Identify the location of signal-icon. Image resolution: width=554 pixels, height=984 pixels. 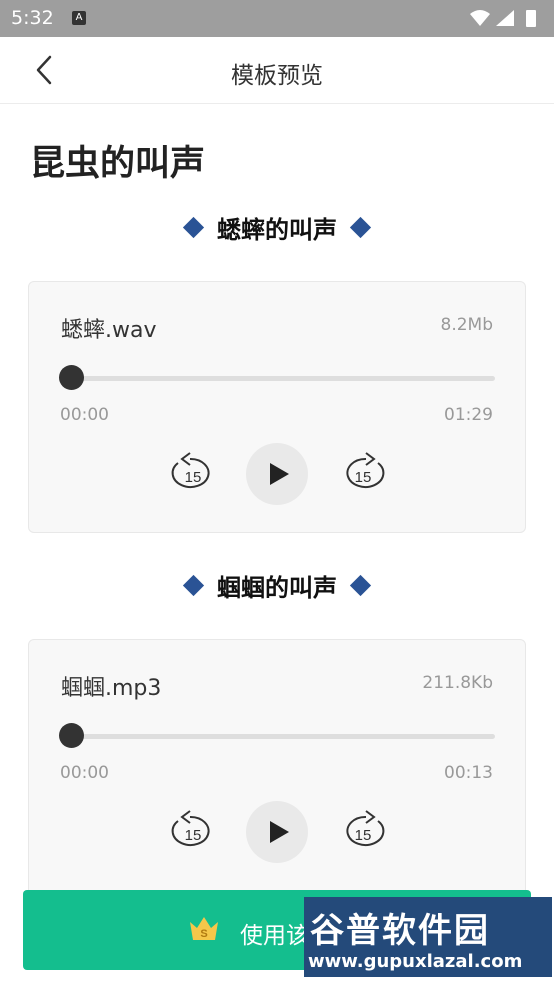
(505, 18).